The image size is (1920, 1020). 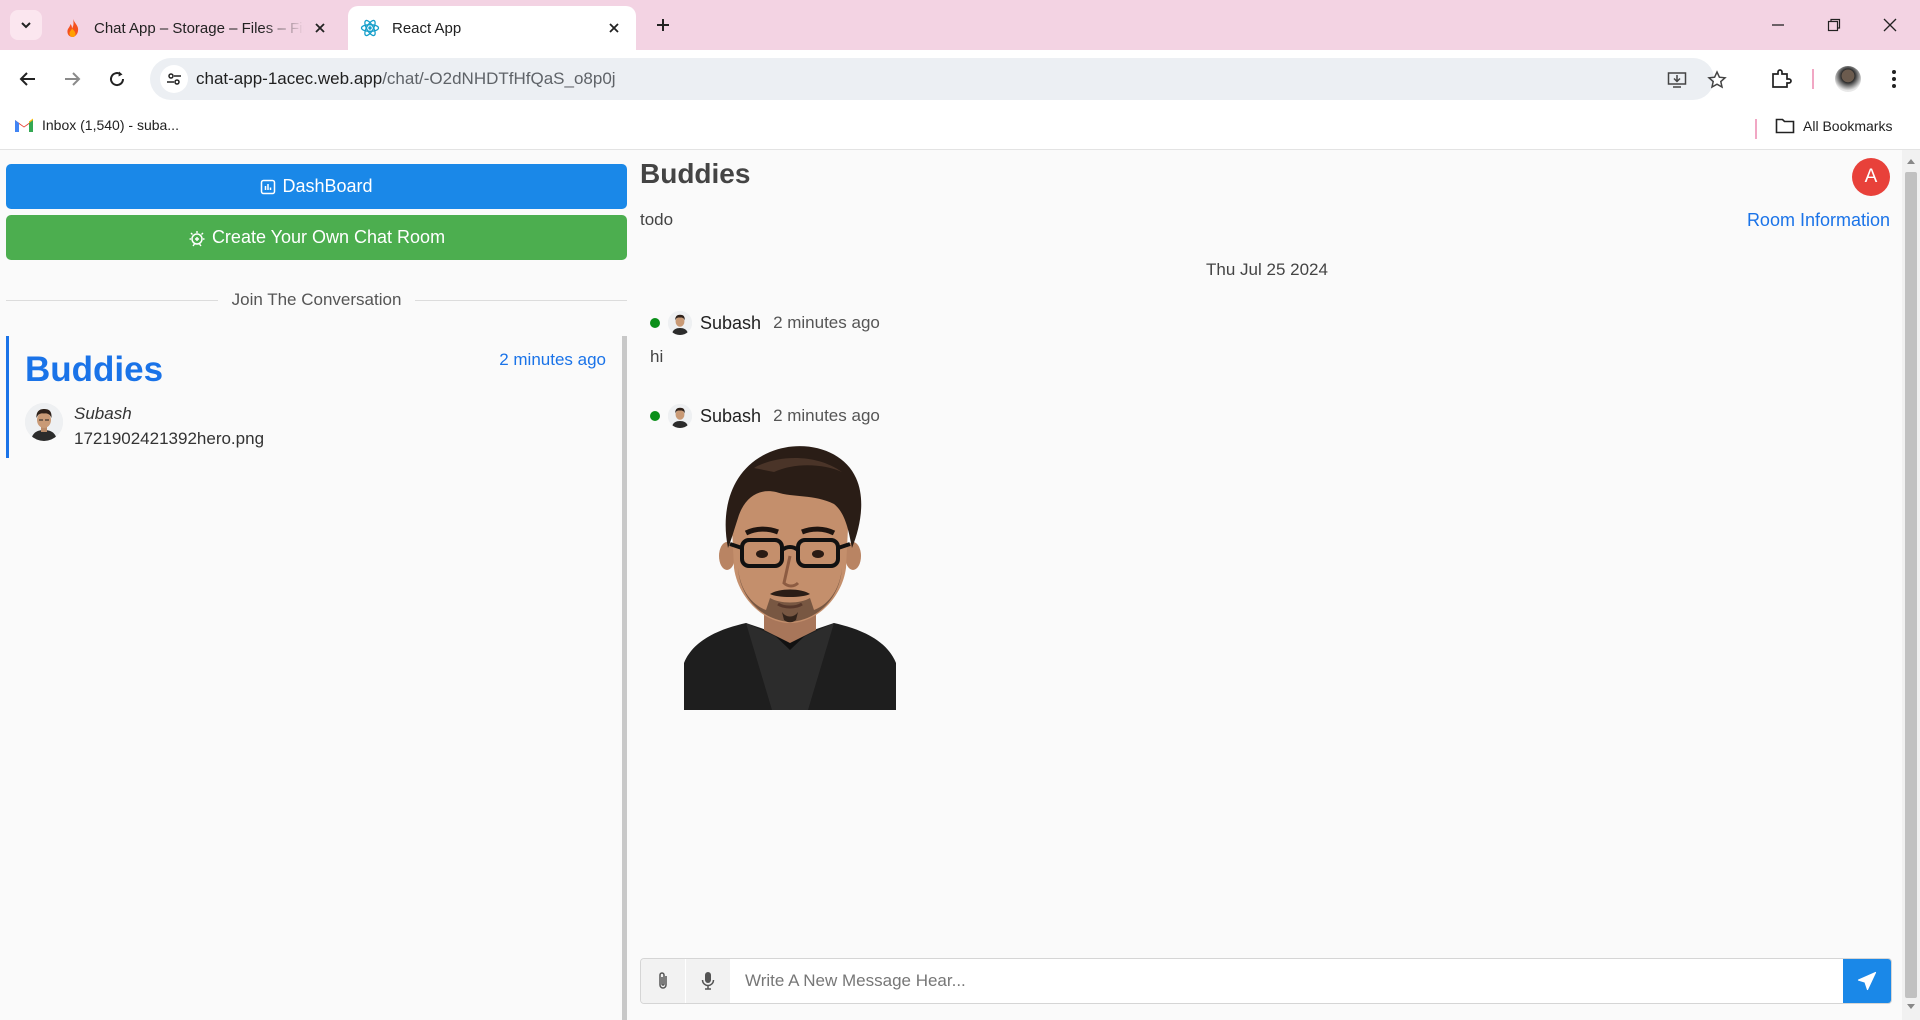 What do you see at coordinates (492, 28) in the screenshot?
I see `tab-react-app: React App` at bounding box center [492, 28].